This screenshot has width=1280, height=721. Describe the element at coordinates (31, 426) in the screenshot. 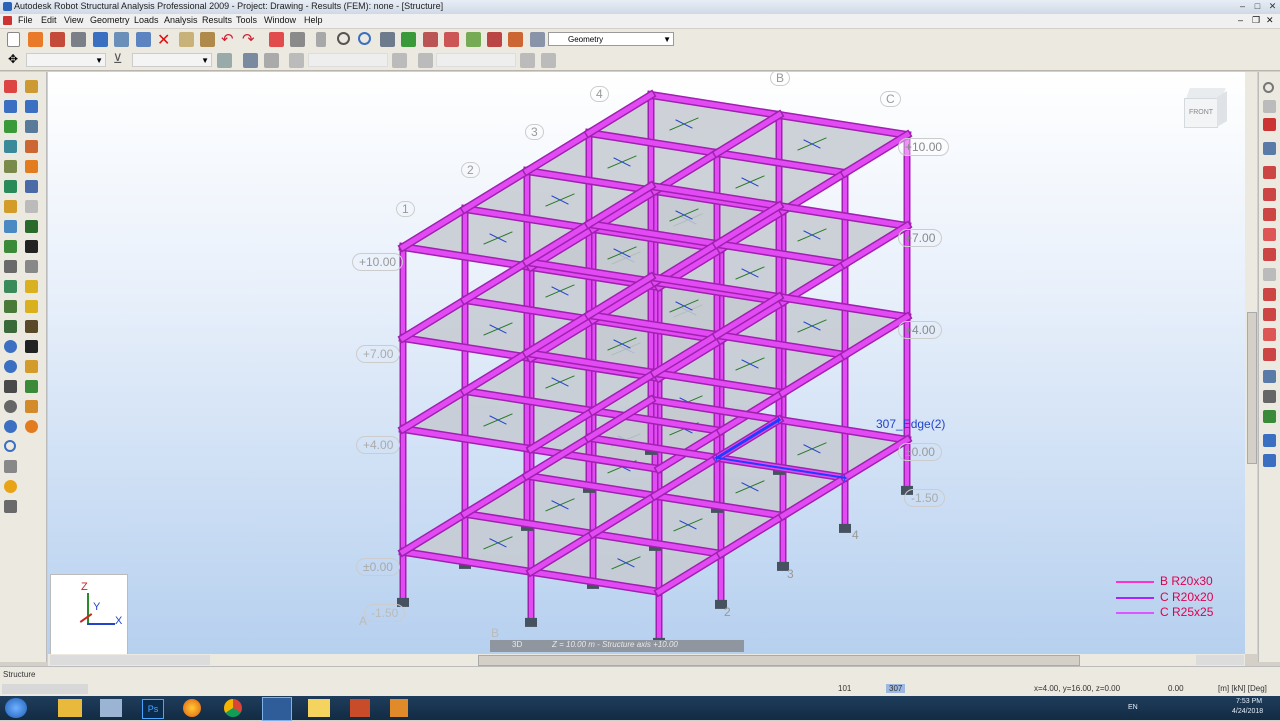

I see `render-icon` at that location.